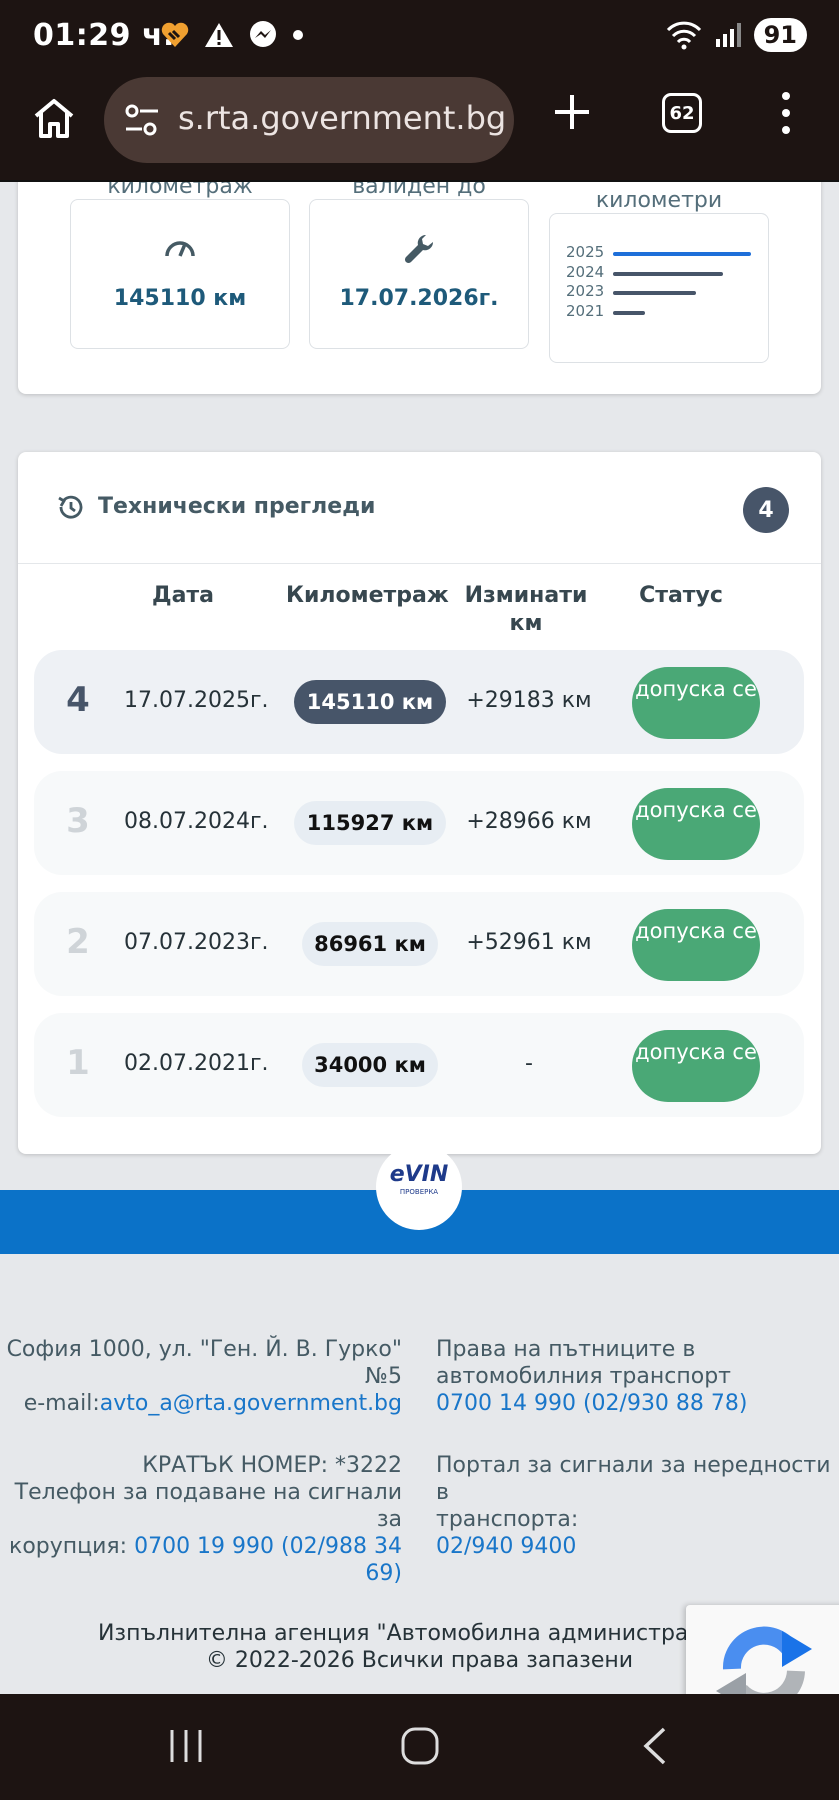 This screenshot has height=1800, width=839. I want to click on table-row: 1 02.07.2021г. 34000 км - допуска се, so click(419, 1065).